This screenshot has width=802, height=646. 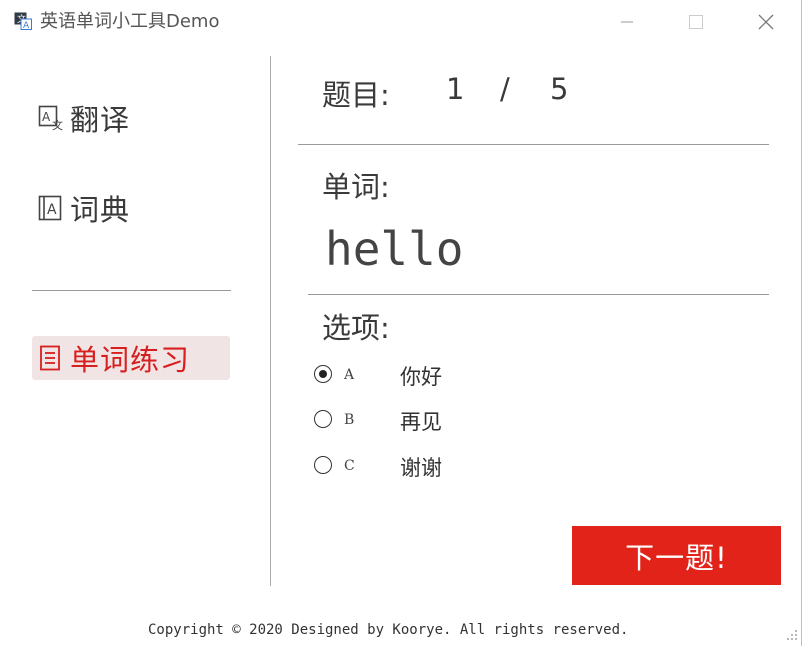 I want to click on option-letter: A, so click(x=349, y=375).